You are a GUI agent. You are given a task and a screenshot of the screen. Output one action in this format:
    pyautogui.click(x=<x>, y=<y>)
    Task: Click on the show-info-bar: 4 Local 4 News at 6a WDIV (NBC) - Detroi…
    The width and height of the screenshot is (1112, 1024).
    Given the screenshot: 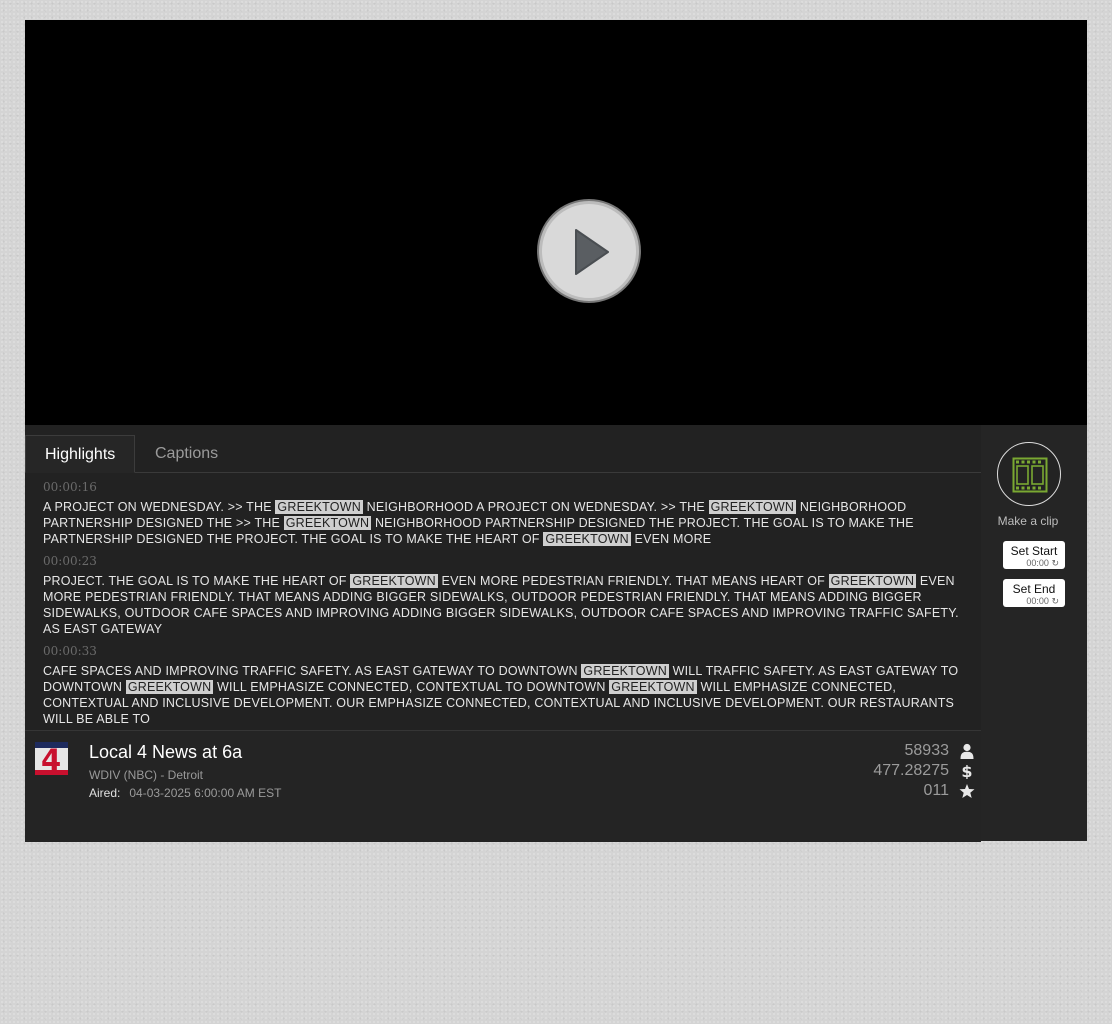 What is the action you would take?
    pyautogui.click(x=503, y=786)
    